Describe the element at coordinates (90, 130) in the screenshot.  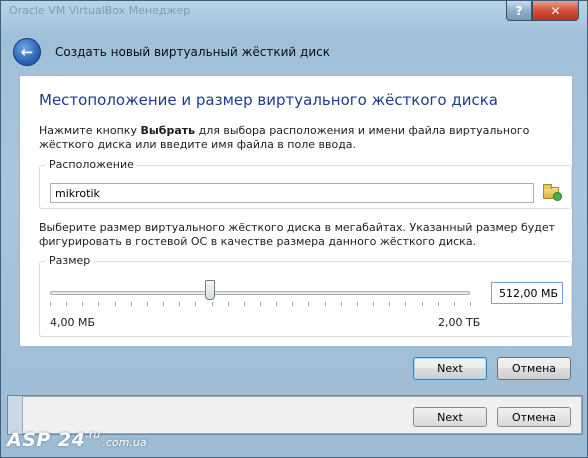
I see `desc-text: Нажмите кнопку` at that location.